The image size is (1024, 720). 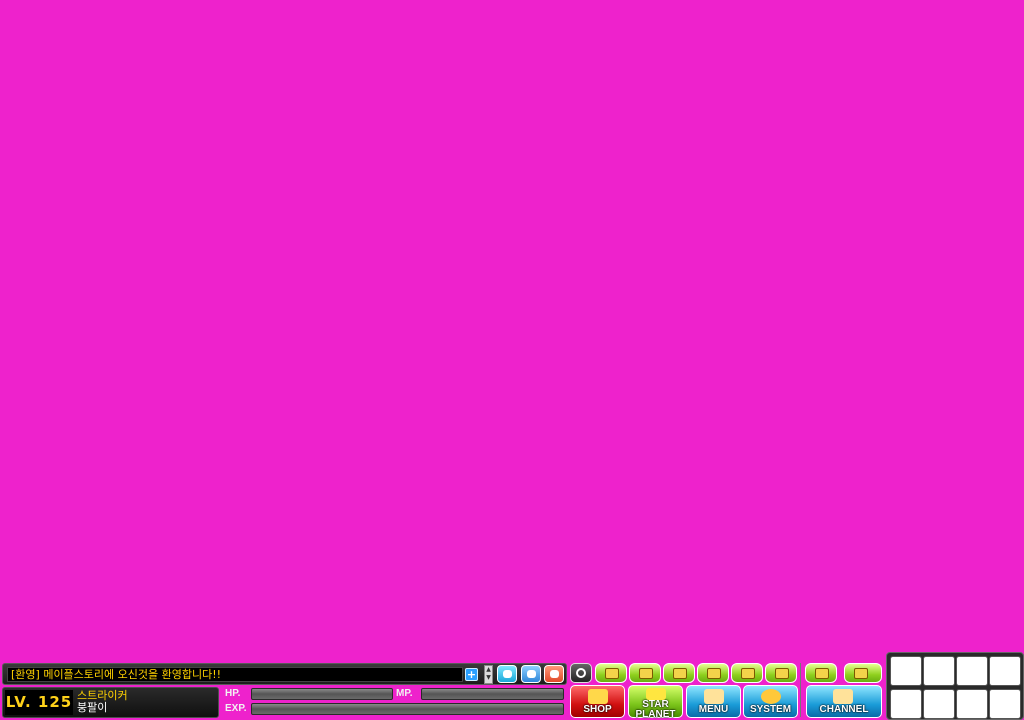 What do you see at coordinates (598, 696) in the screenshot?
I see `shop-icon` at bounding box center [598, 696].